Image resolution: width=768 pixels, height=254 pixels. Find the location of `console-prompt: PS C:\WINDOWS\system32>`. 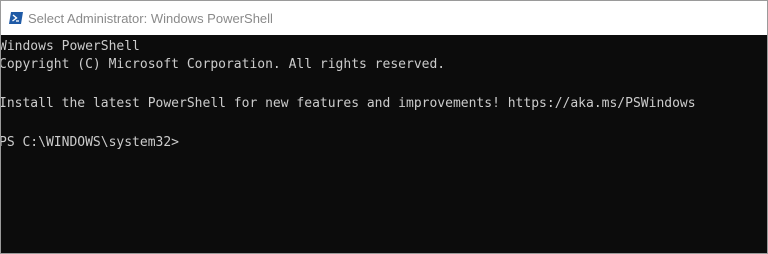

console-prompt: PS C:\WINDOWS\system32> is located at coordinates (90, 143).